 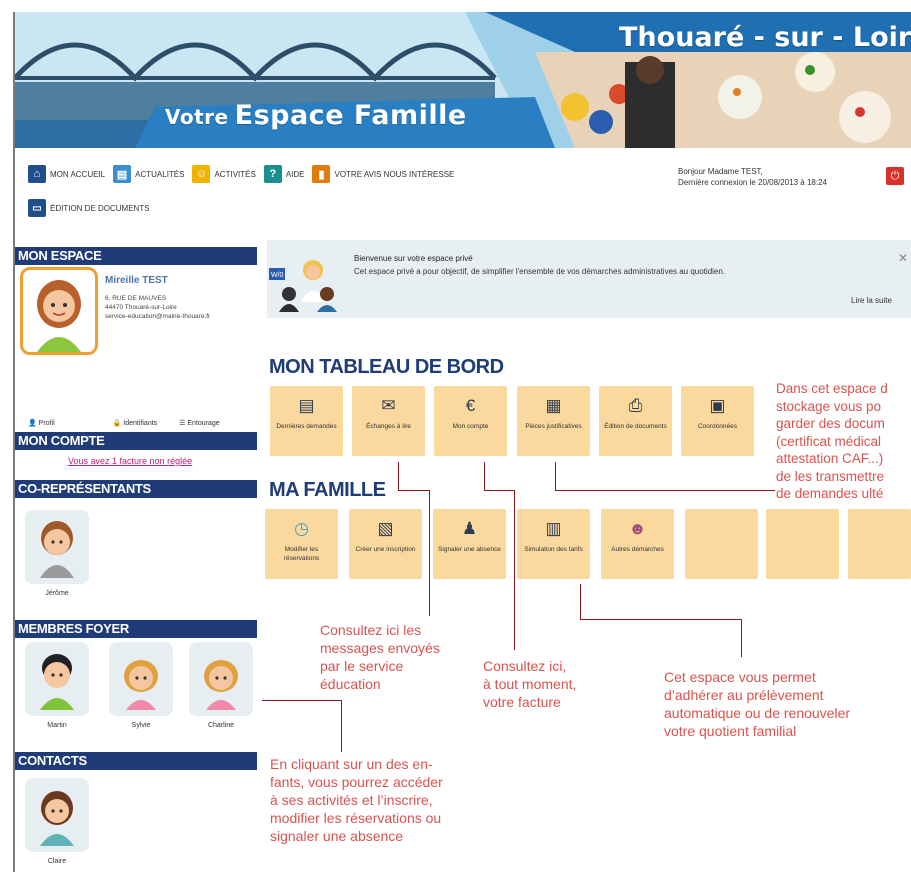 I want to click on nav-label-accueil: MON ACCUEIL, so click(x=78, y=174).